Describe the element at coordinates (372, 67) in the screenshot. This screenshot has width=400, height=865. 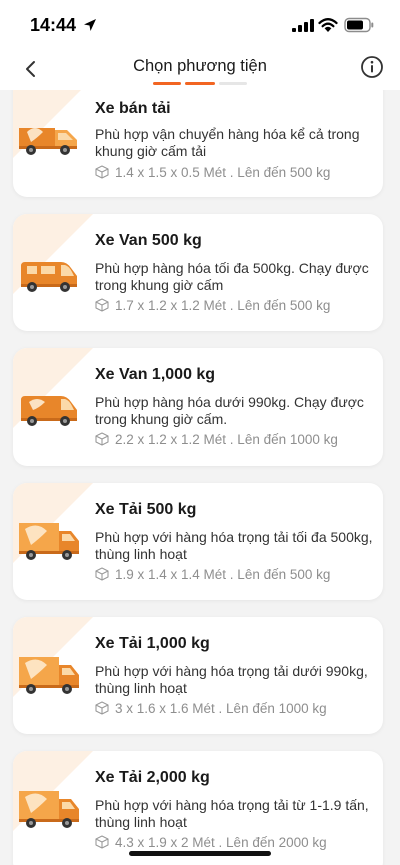
I see `info-icon` at that location.